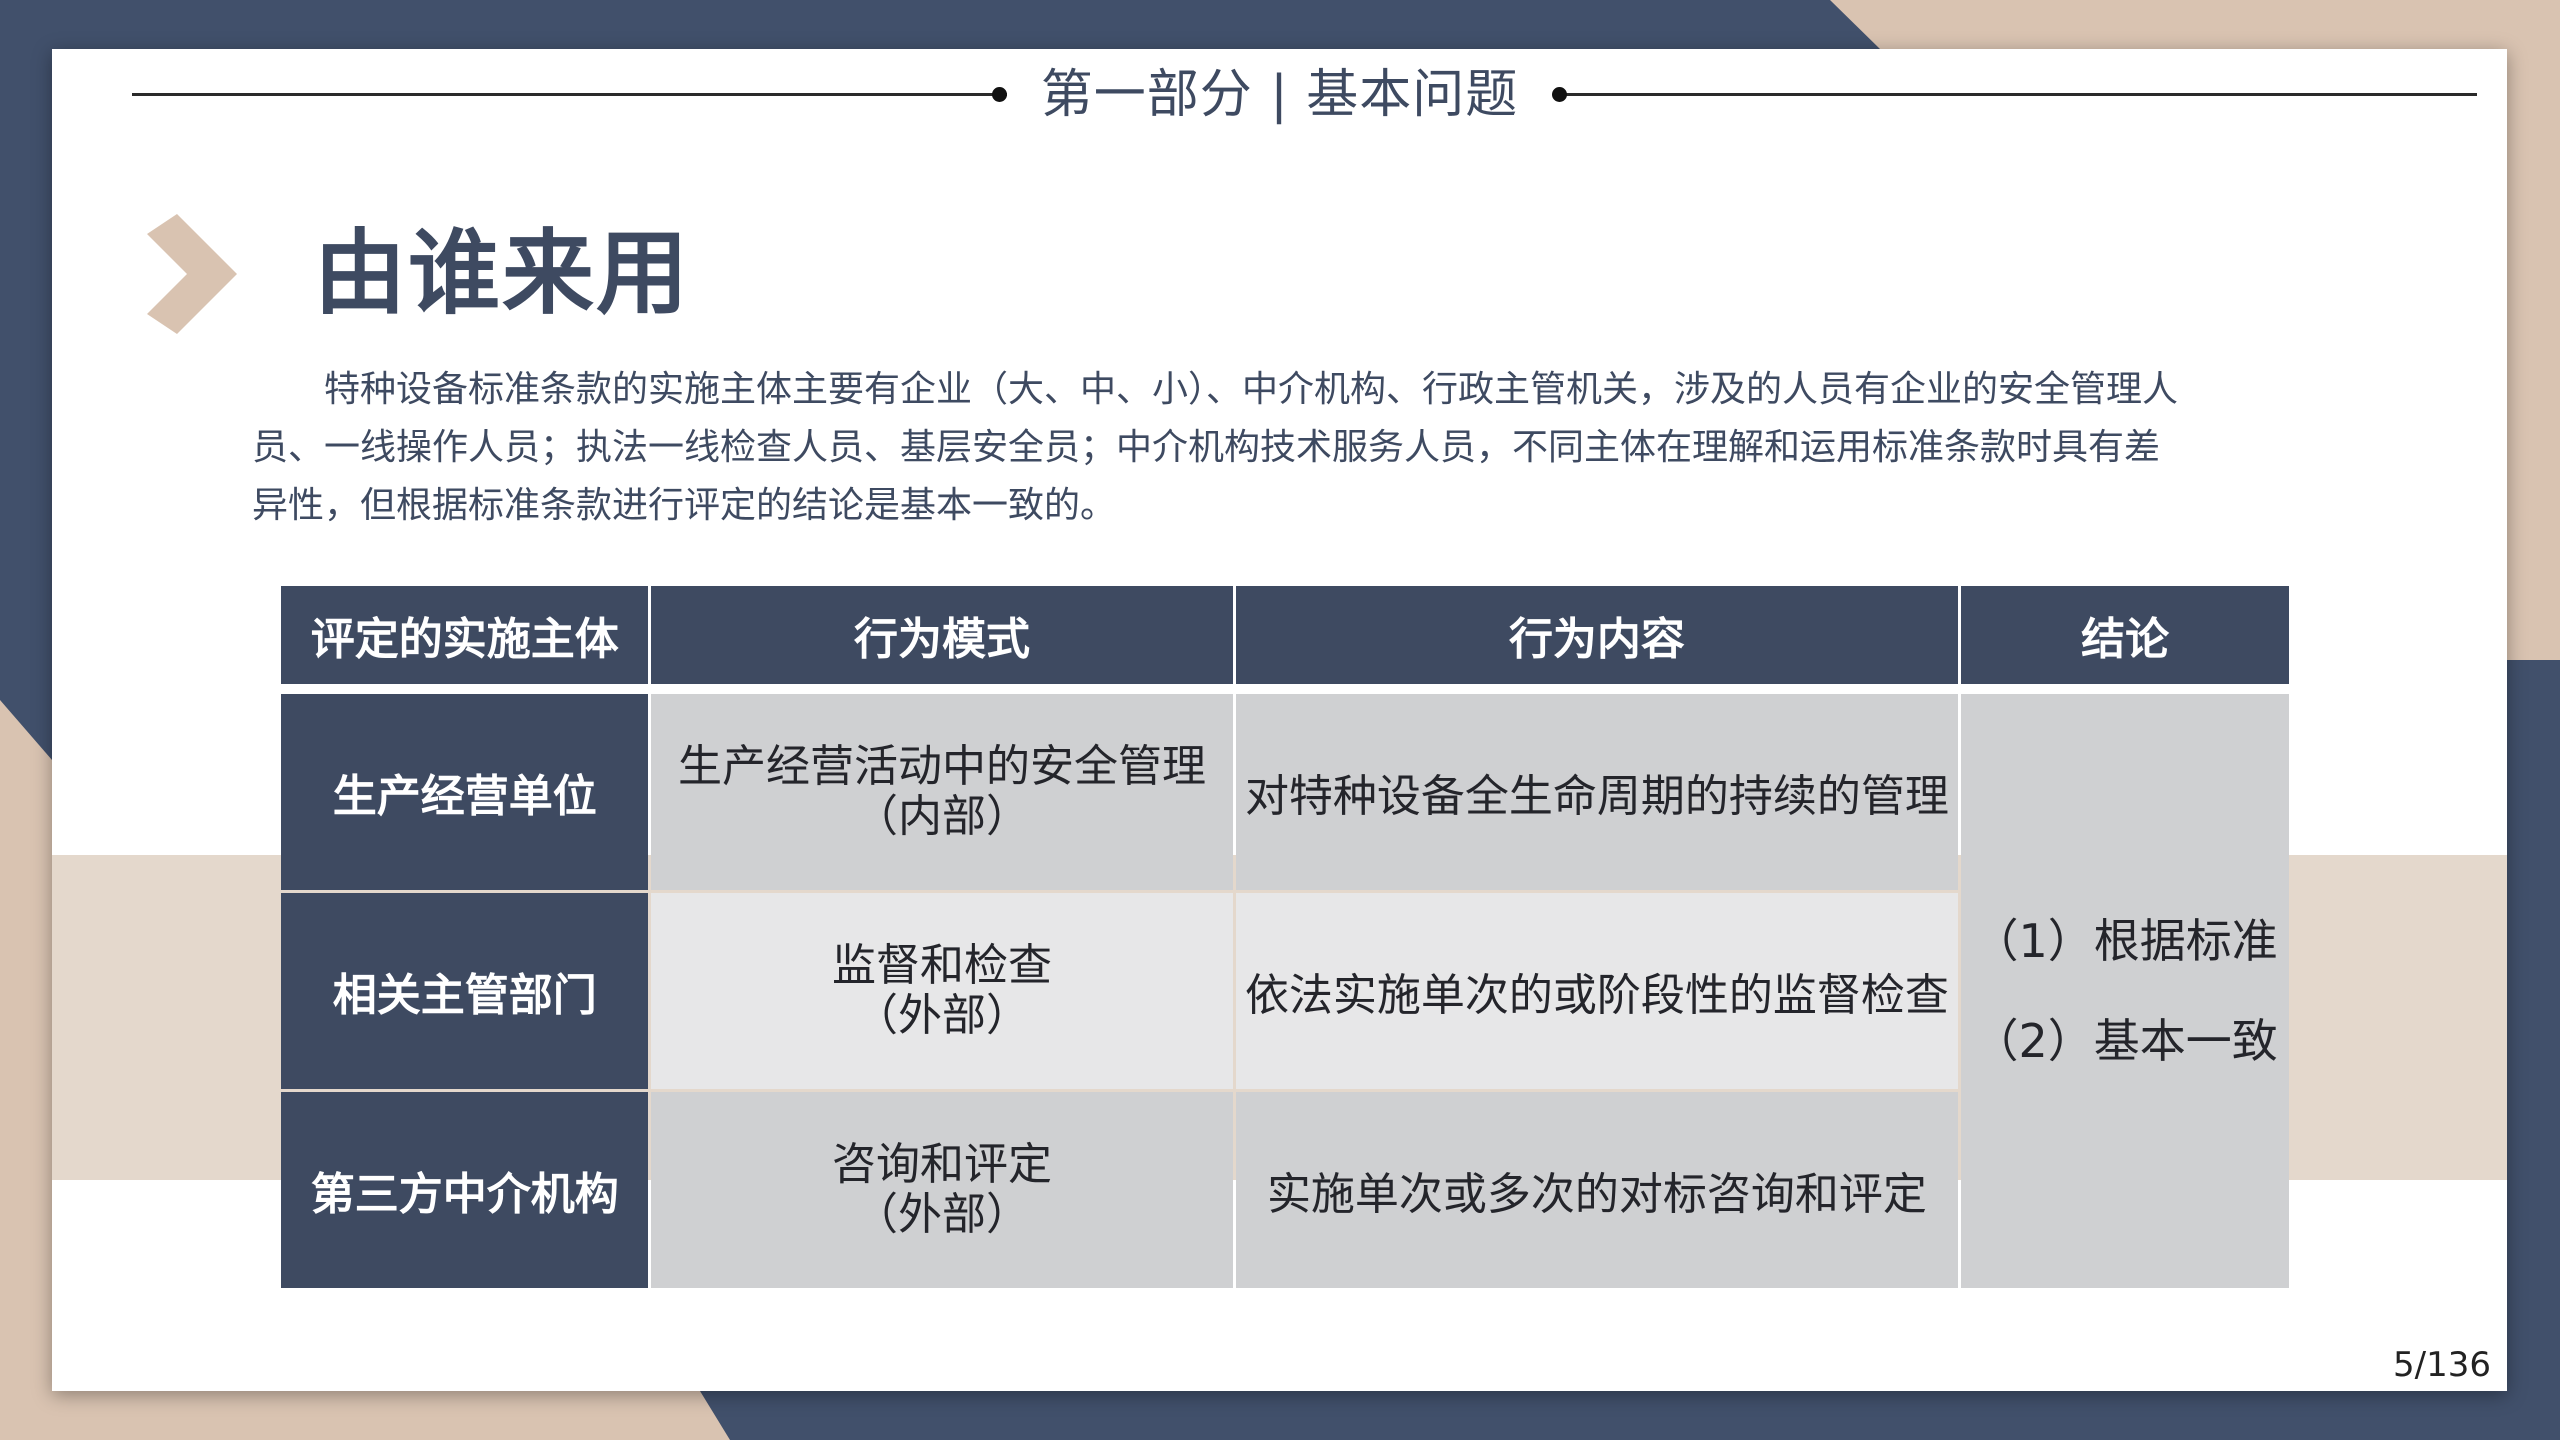 This screenshot has width=2560, height=1440. Describe the element at coordinates (192, 274) in the screenshot. I see `chevron-icon` at that location.